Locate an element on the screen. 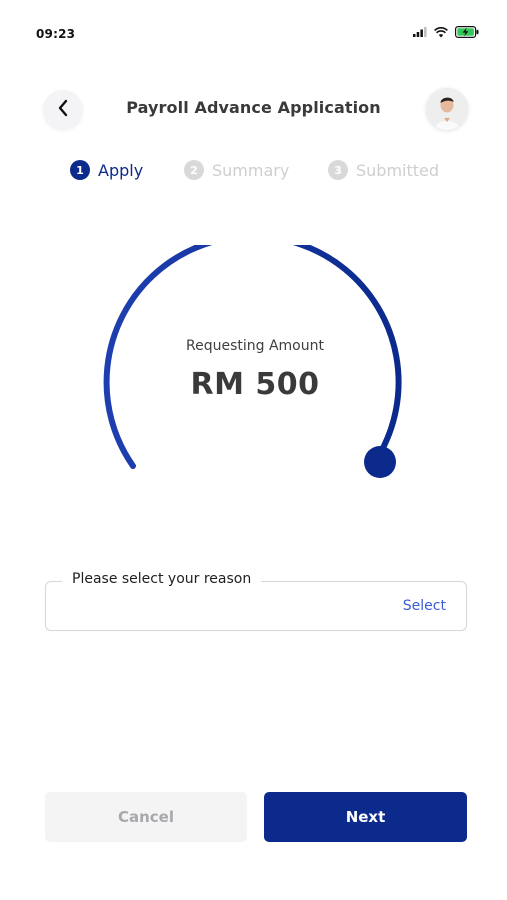  reason-label: Please select your reason is located at coordinates (162, 579).